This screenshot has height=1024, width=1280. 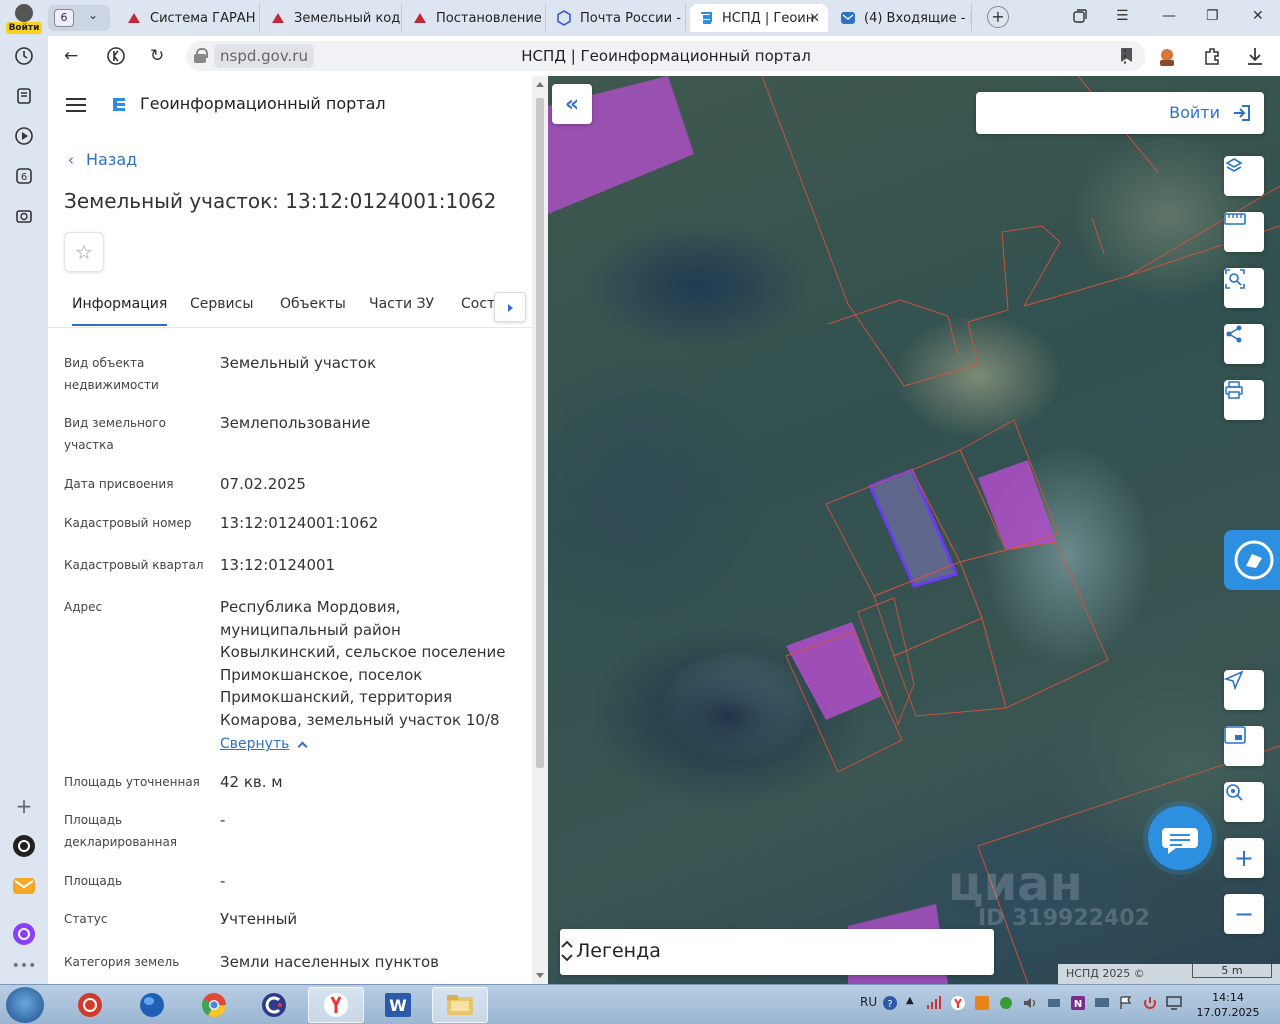 I want to click on network-icon, so click(x=1054, y=1004).